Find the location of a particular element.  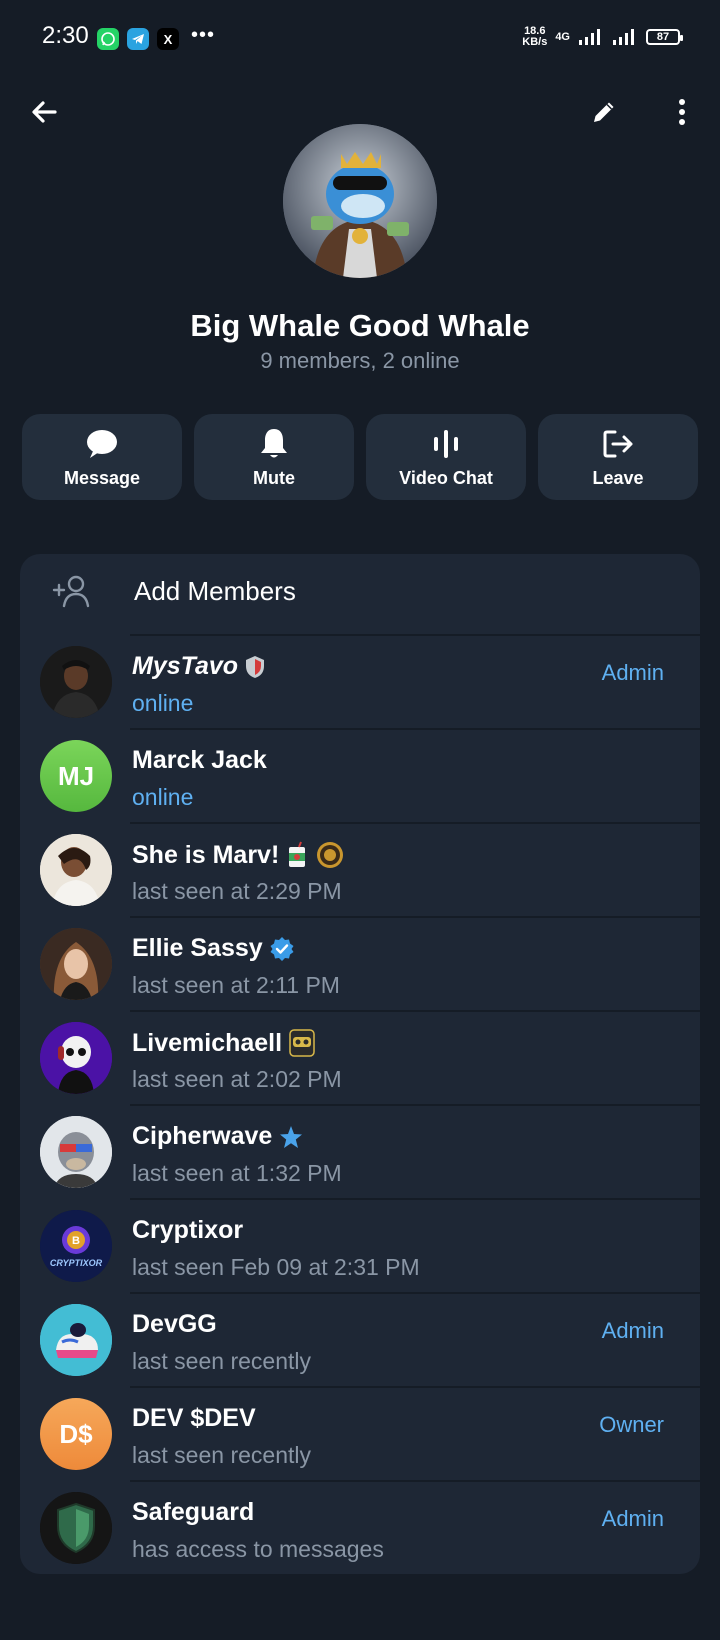

member-row: Safeguard has access to messages Admin is located at coordinates (360, 1527).